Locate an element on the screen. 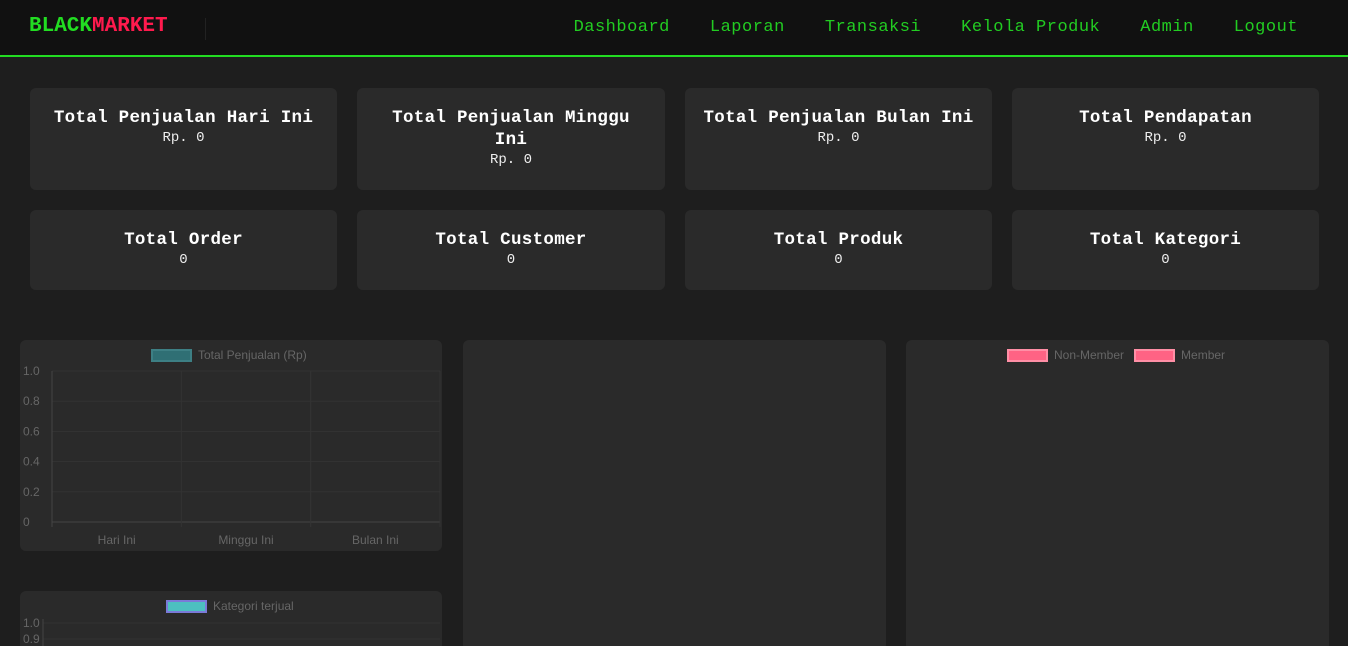  card-title: Total Produk is located at coordinates (838, 240).